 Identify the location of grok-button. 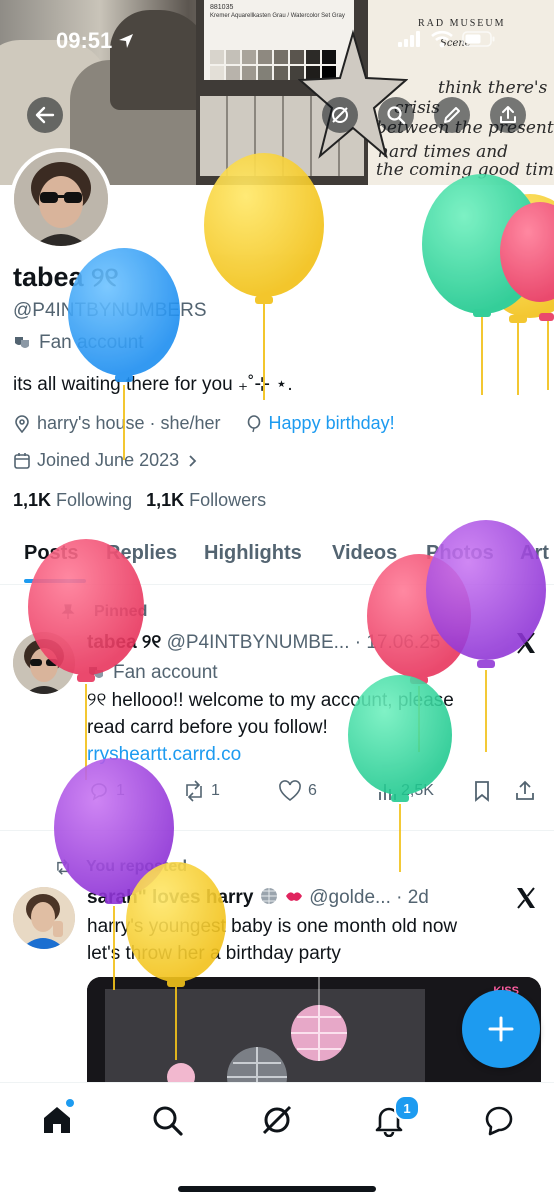
(340, 115).